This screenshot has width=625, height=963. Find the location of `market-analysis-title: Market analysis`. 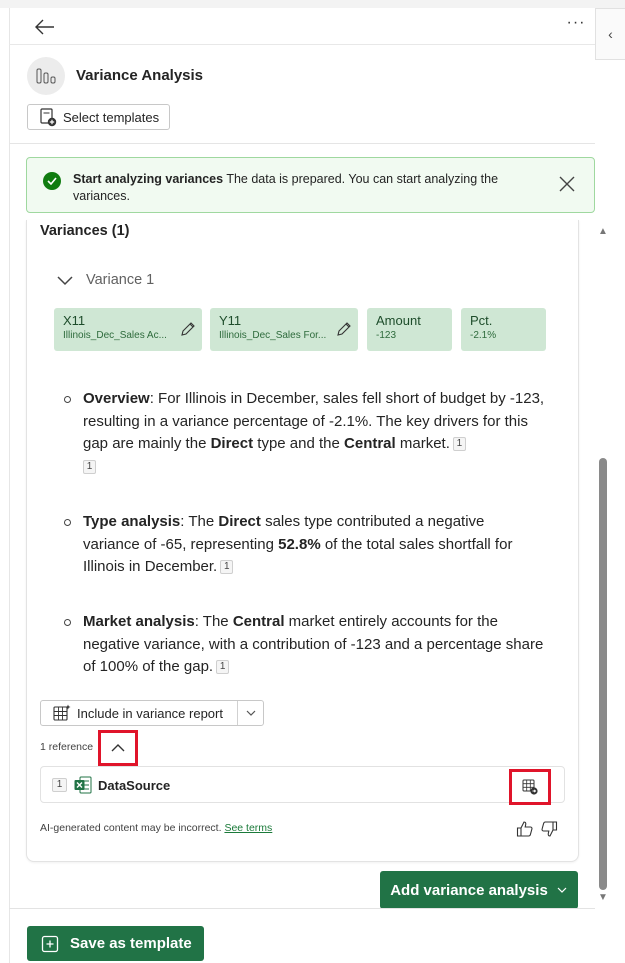

market-analysis-title: Market analysis is located at coordinates (139, 621).